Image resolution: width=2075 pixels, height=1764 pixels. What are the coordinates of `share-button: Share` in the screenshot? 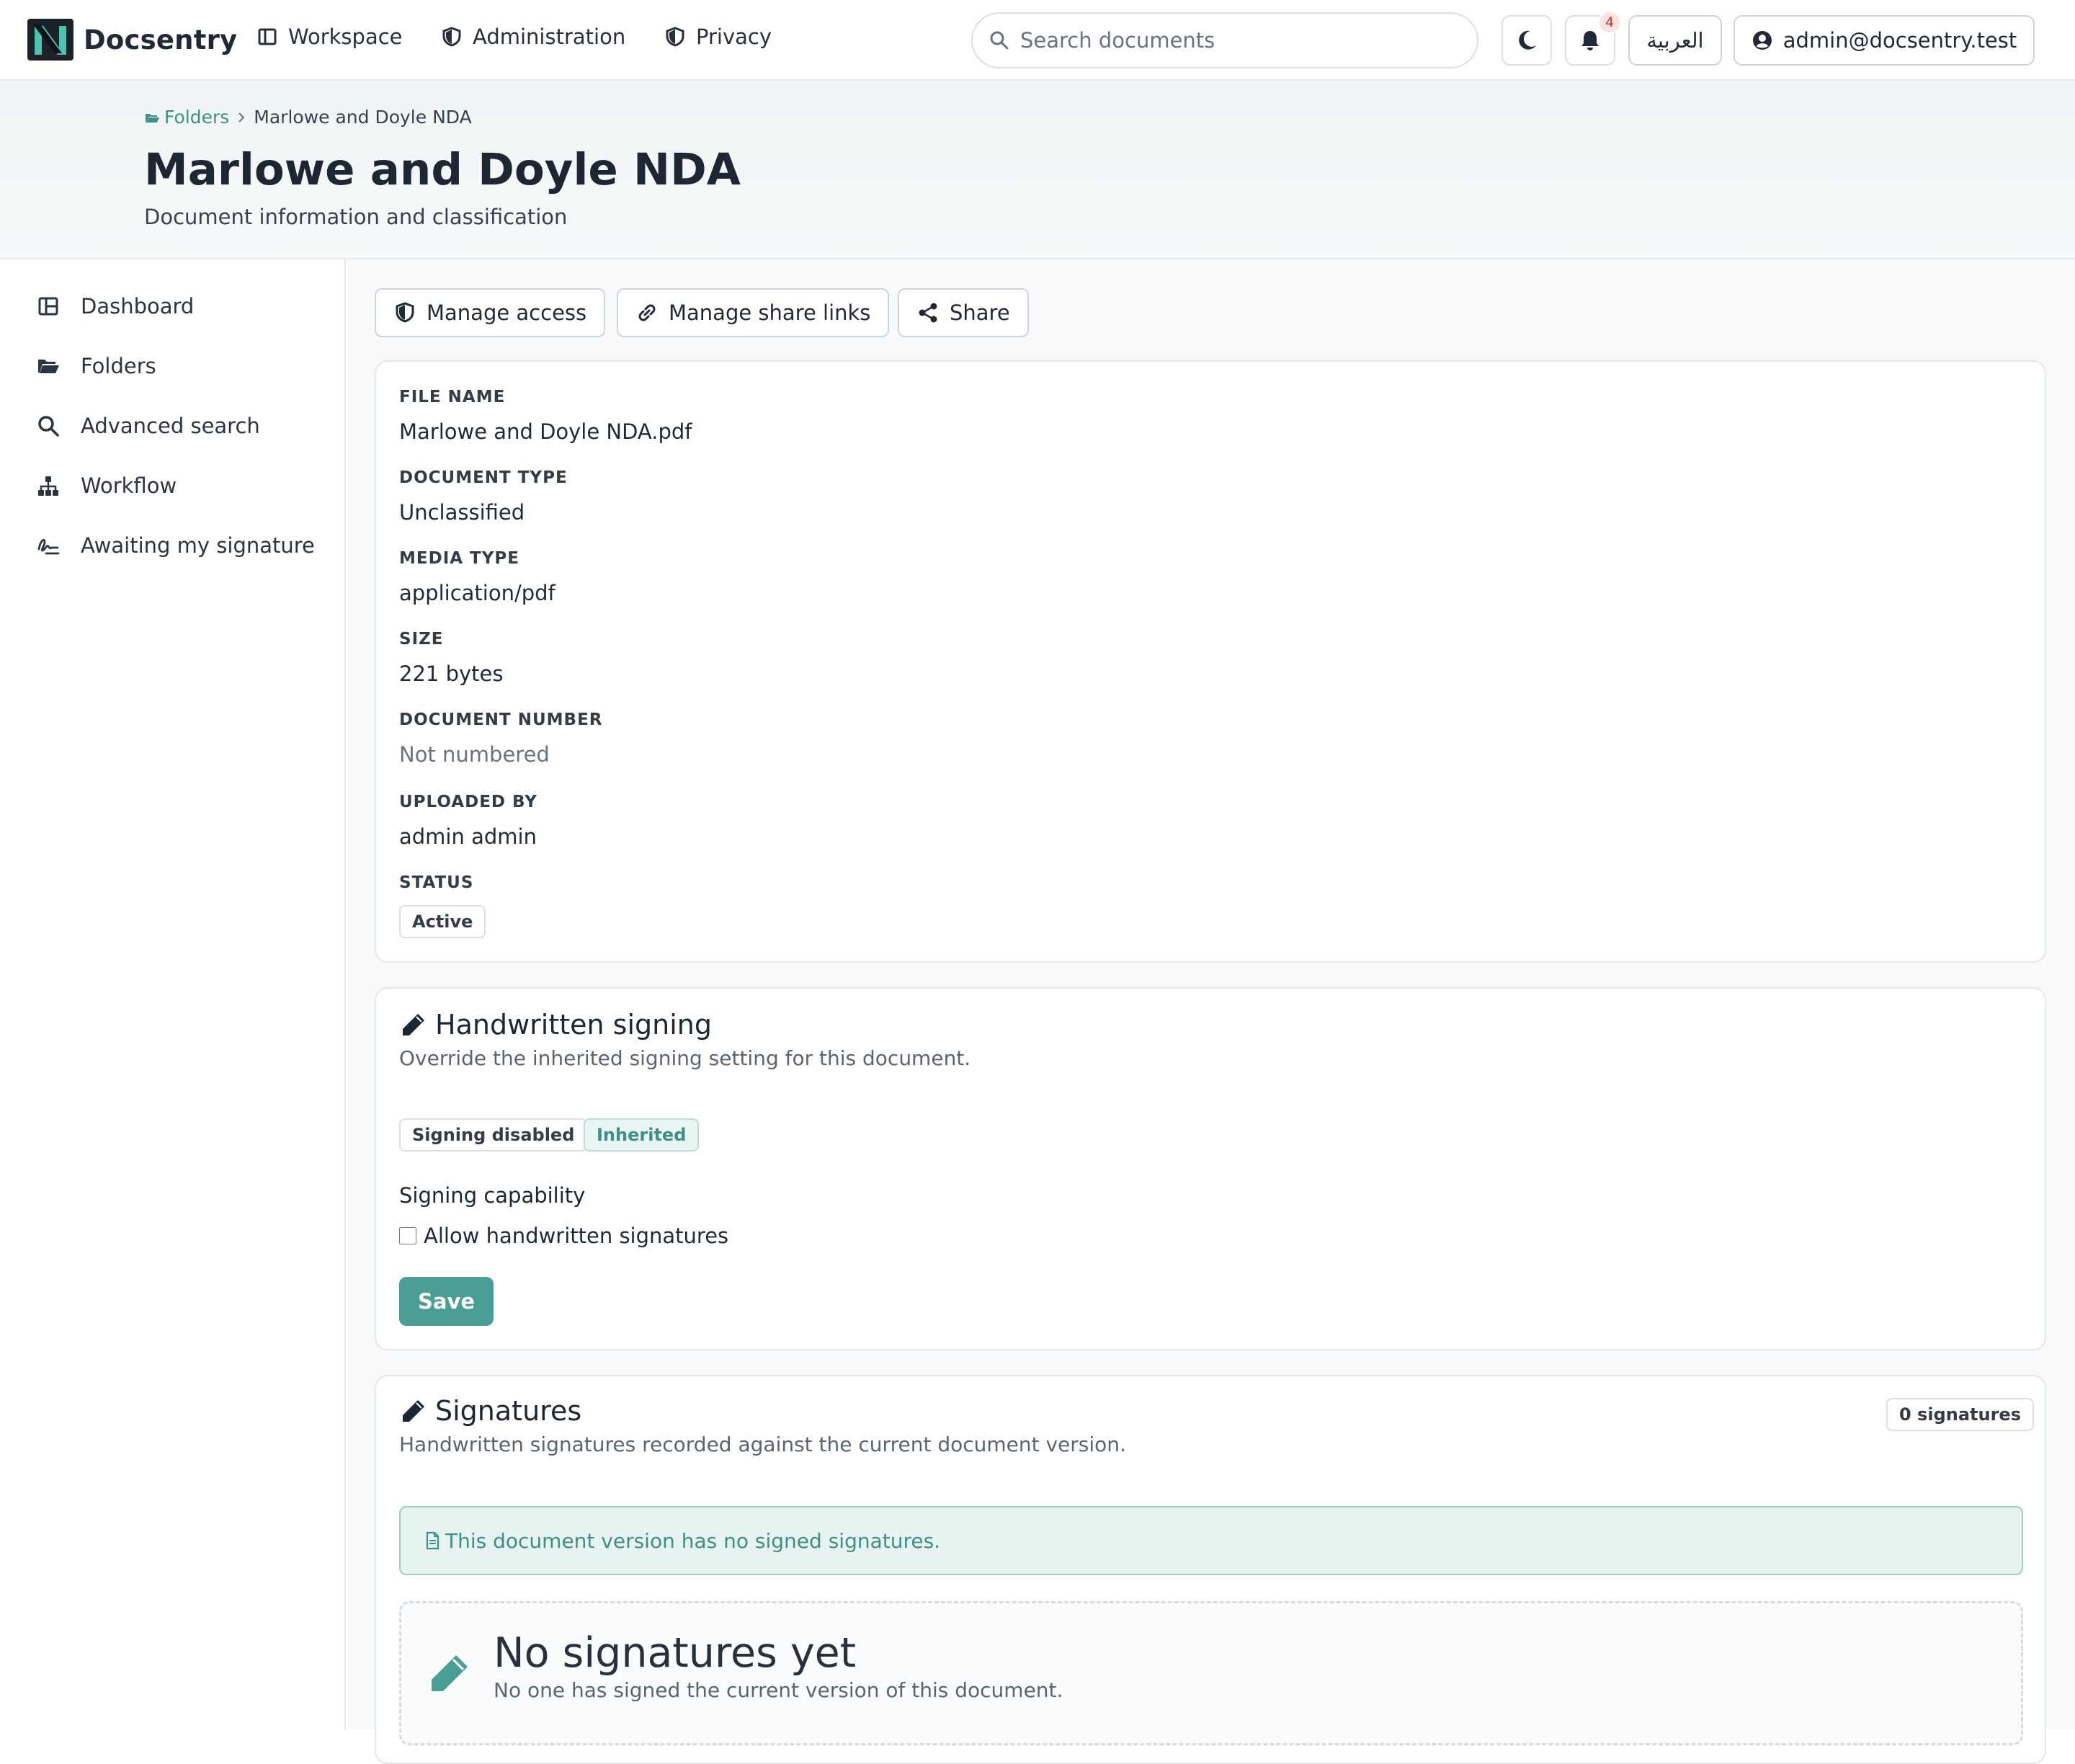 It's located at (964, 312).